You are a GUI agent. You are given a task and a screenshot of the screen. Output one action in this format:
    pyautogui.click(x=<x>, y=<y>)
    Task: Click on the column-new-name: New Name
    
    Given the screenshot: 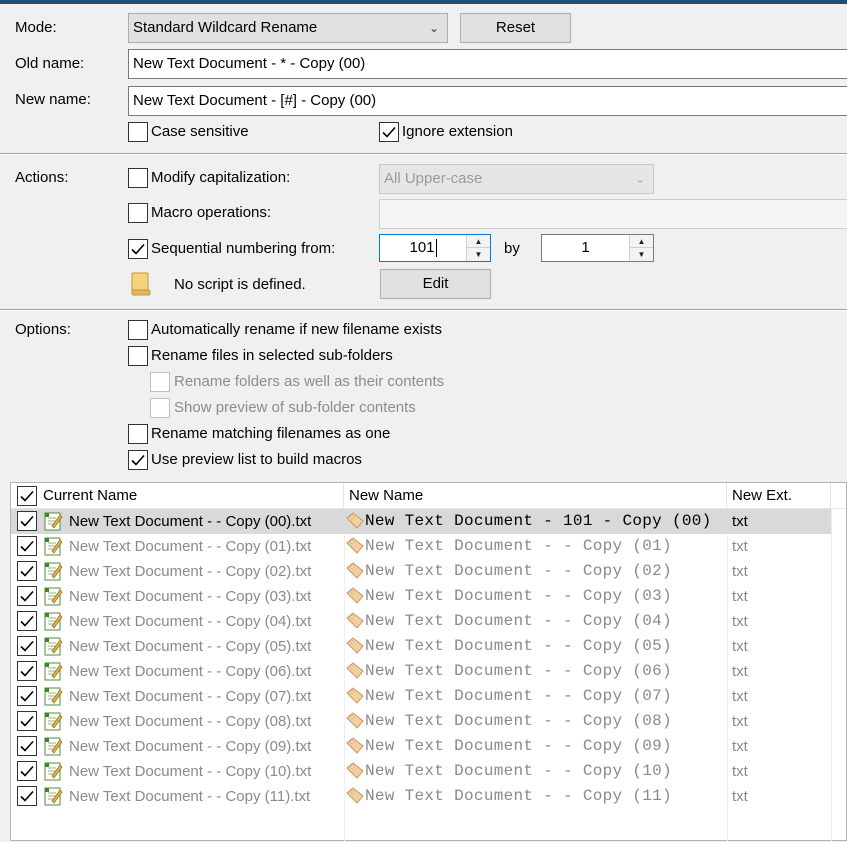 What is the action you would take?
    pyautogui.click(x=536, y=496)
    